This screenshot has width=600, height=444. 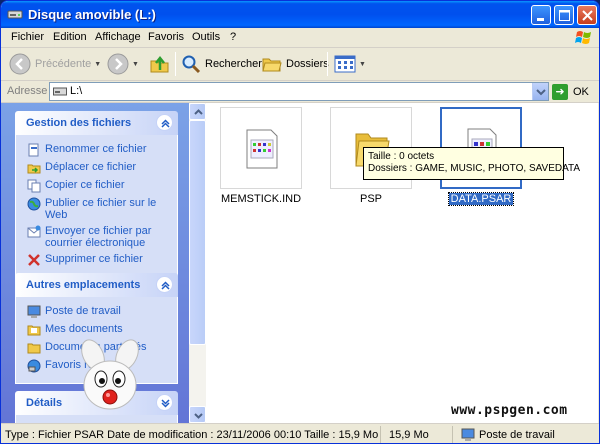 I want to click on menu-affichage: Affichage, so click(x=118, y=37).